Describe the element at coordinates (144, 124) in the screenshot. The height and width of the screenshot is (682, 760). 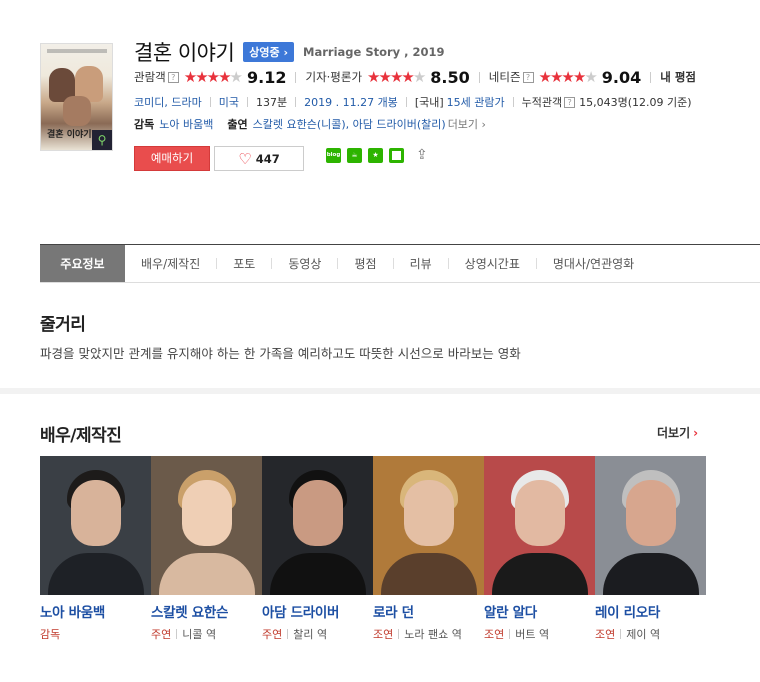
I see `director-label: 감독` at that location.